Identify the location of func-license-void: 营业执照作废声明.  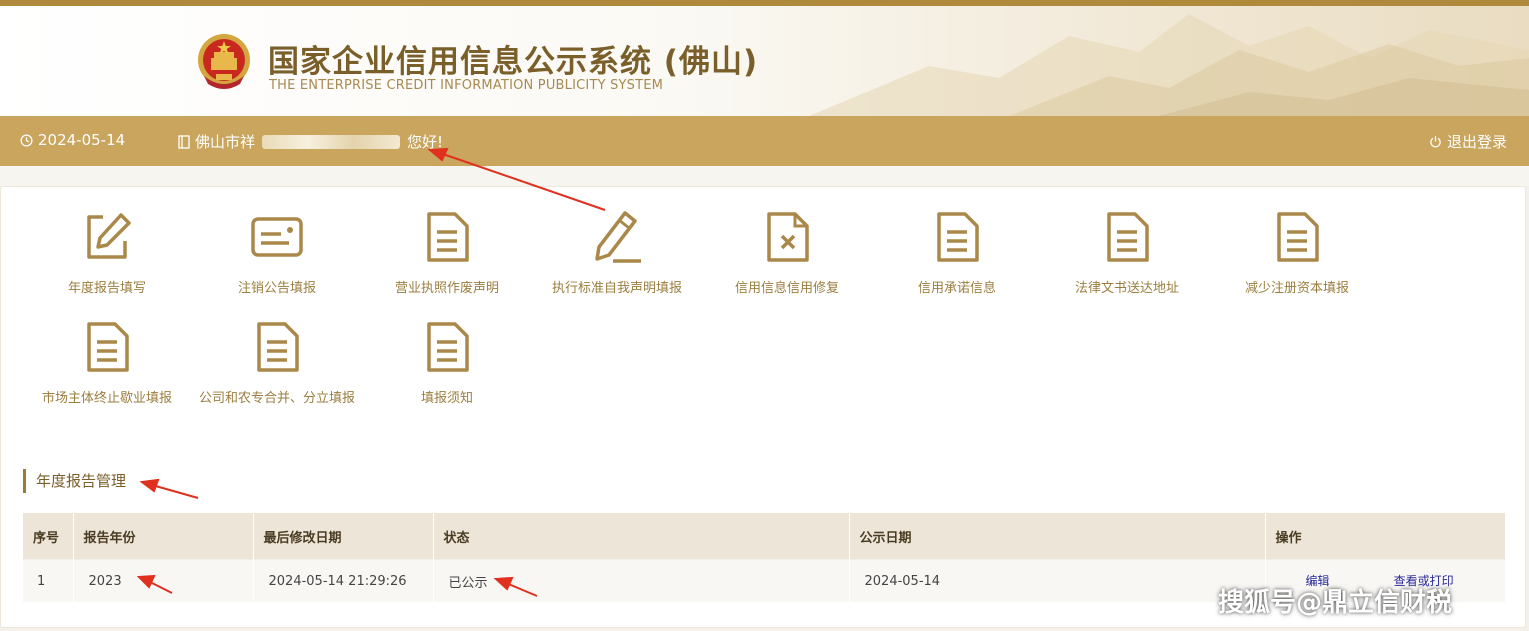
(447, 253).